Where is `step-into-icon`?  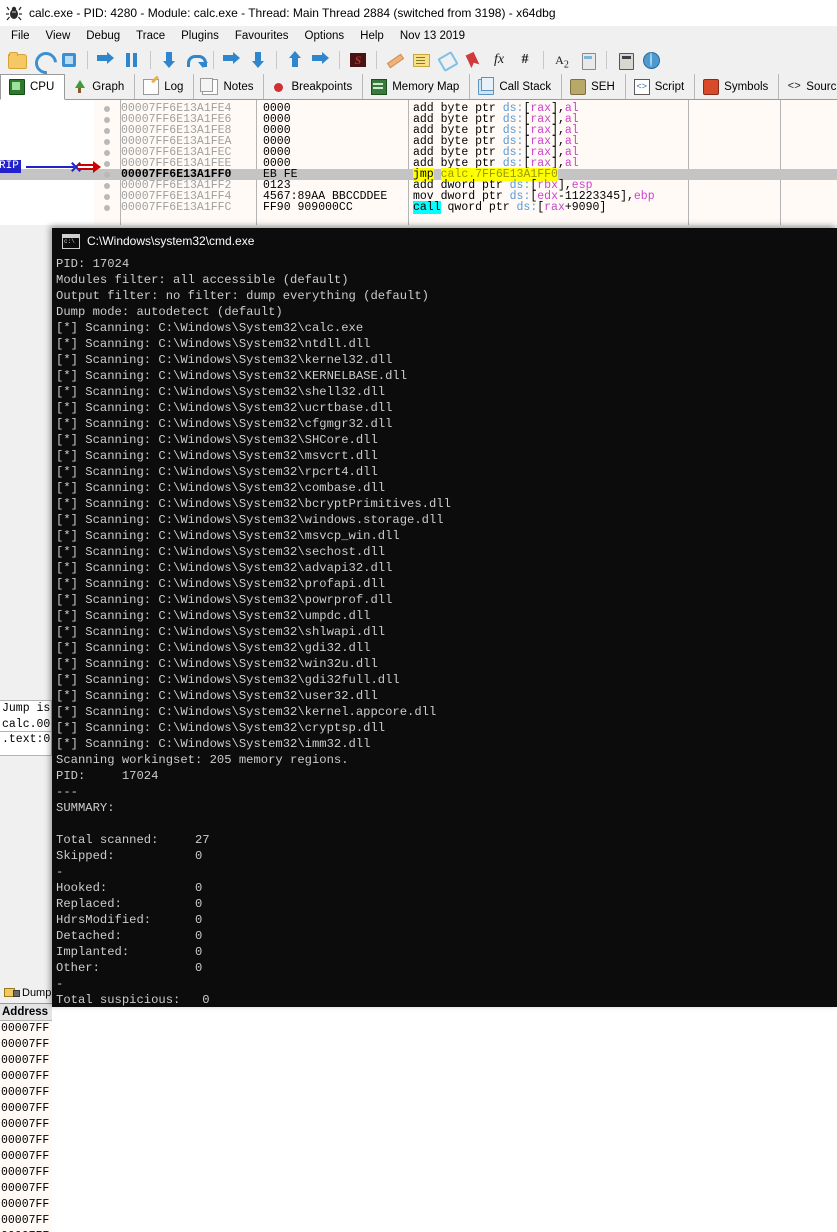 step-into-icon is located at coordinates (169, 60).